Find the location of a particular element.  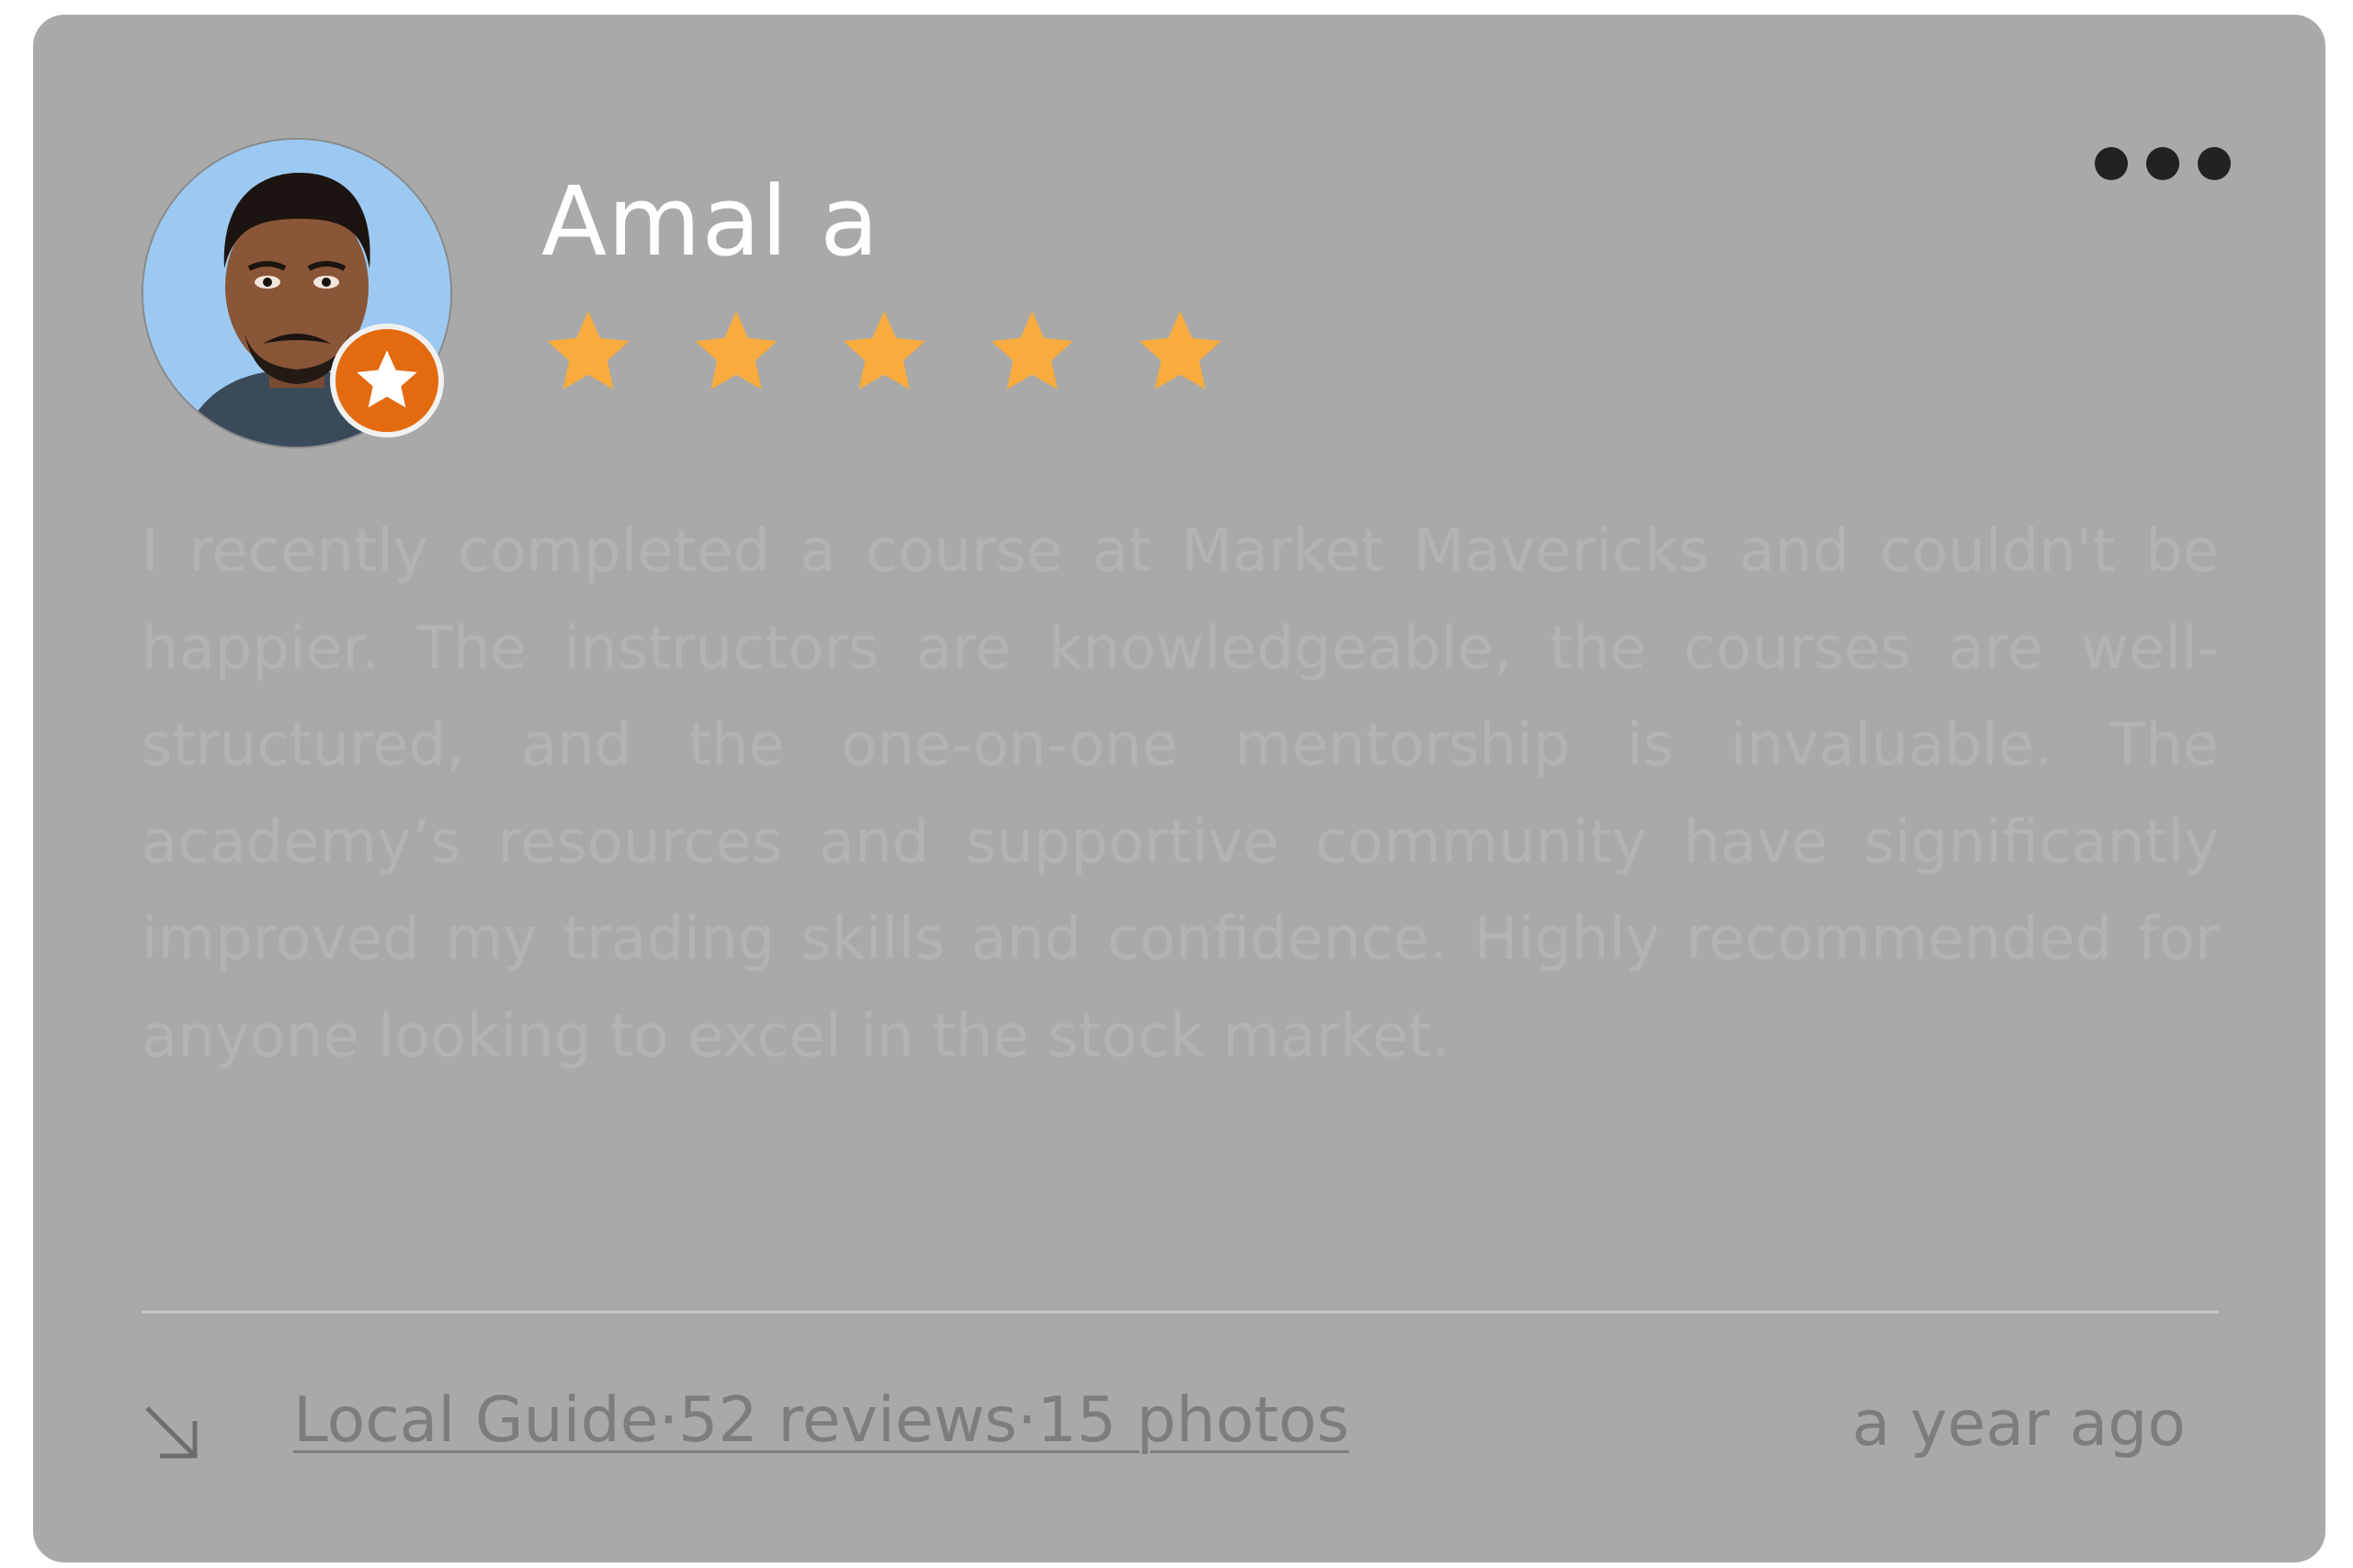

review-timestamp: a year ago is located at coordinates (2018, 1424).